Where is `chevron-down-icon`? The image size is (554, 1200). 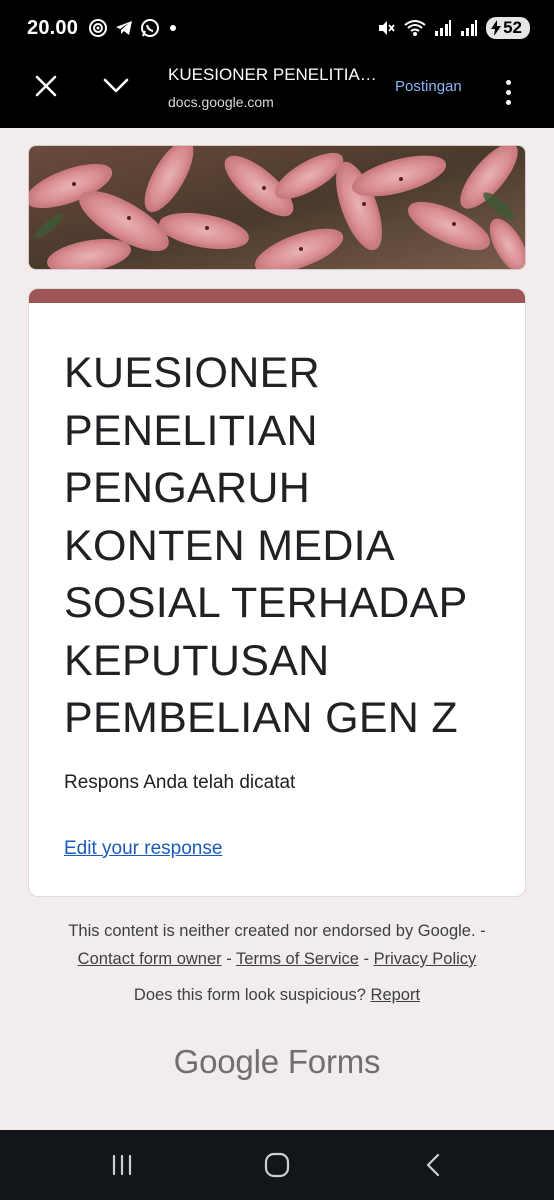
chevron-down-icon is located at coordinates (116, 85).